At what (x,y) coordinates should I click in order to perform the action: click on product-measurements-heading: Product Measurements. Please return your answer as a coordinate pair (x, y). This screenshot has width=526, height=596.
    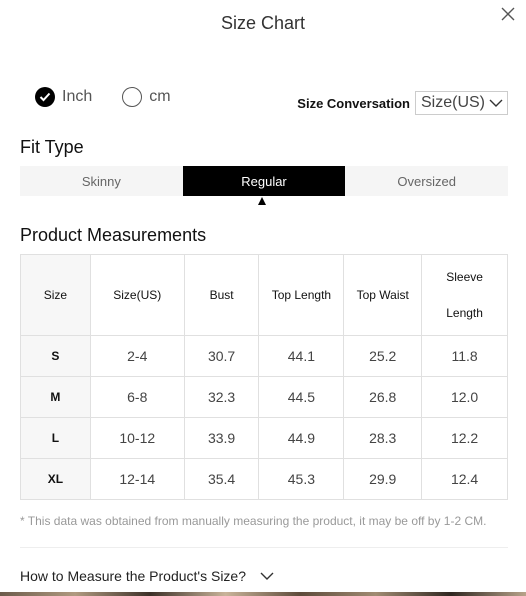
    Looking at the image, I should click on (113, 235).